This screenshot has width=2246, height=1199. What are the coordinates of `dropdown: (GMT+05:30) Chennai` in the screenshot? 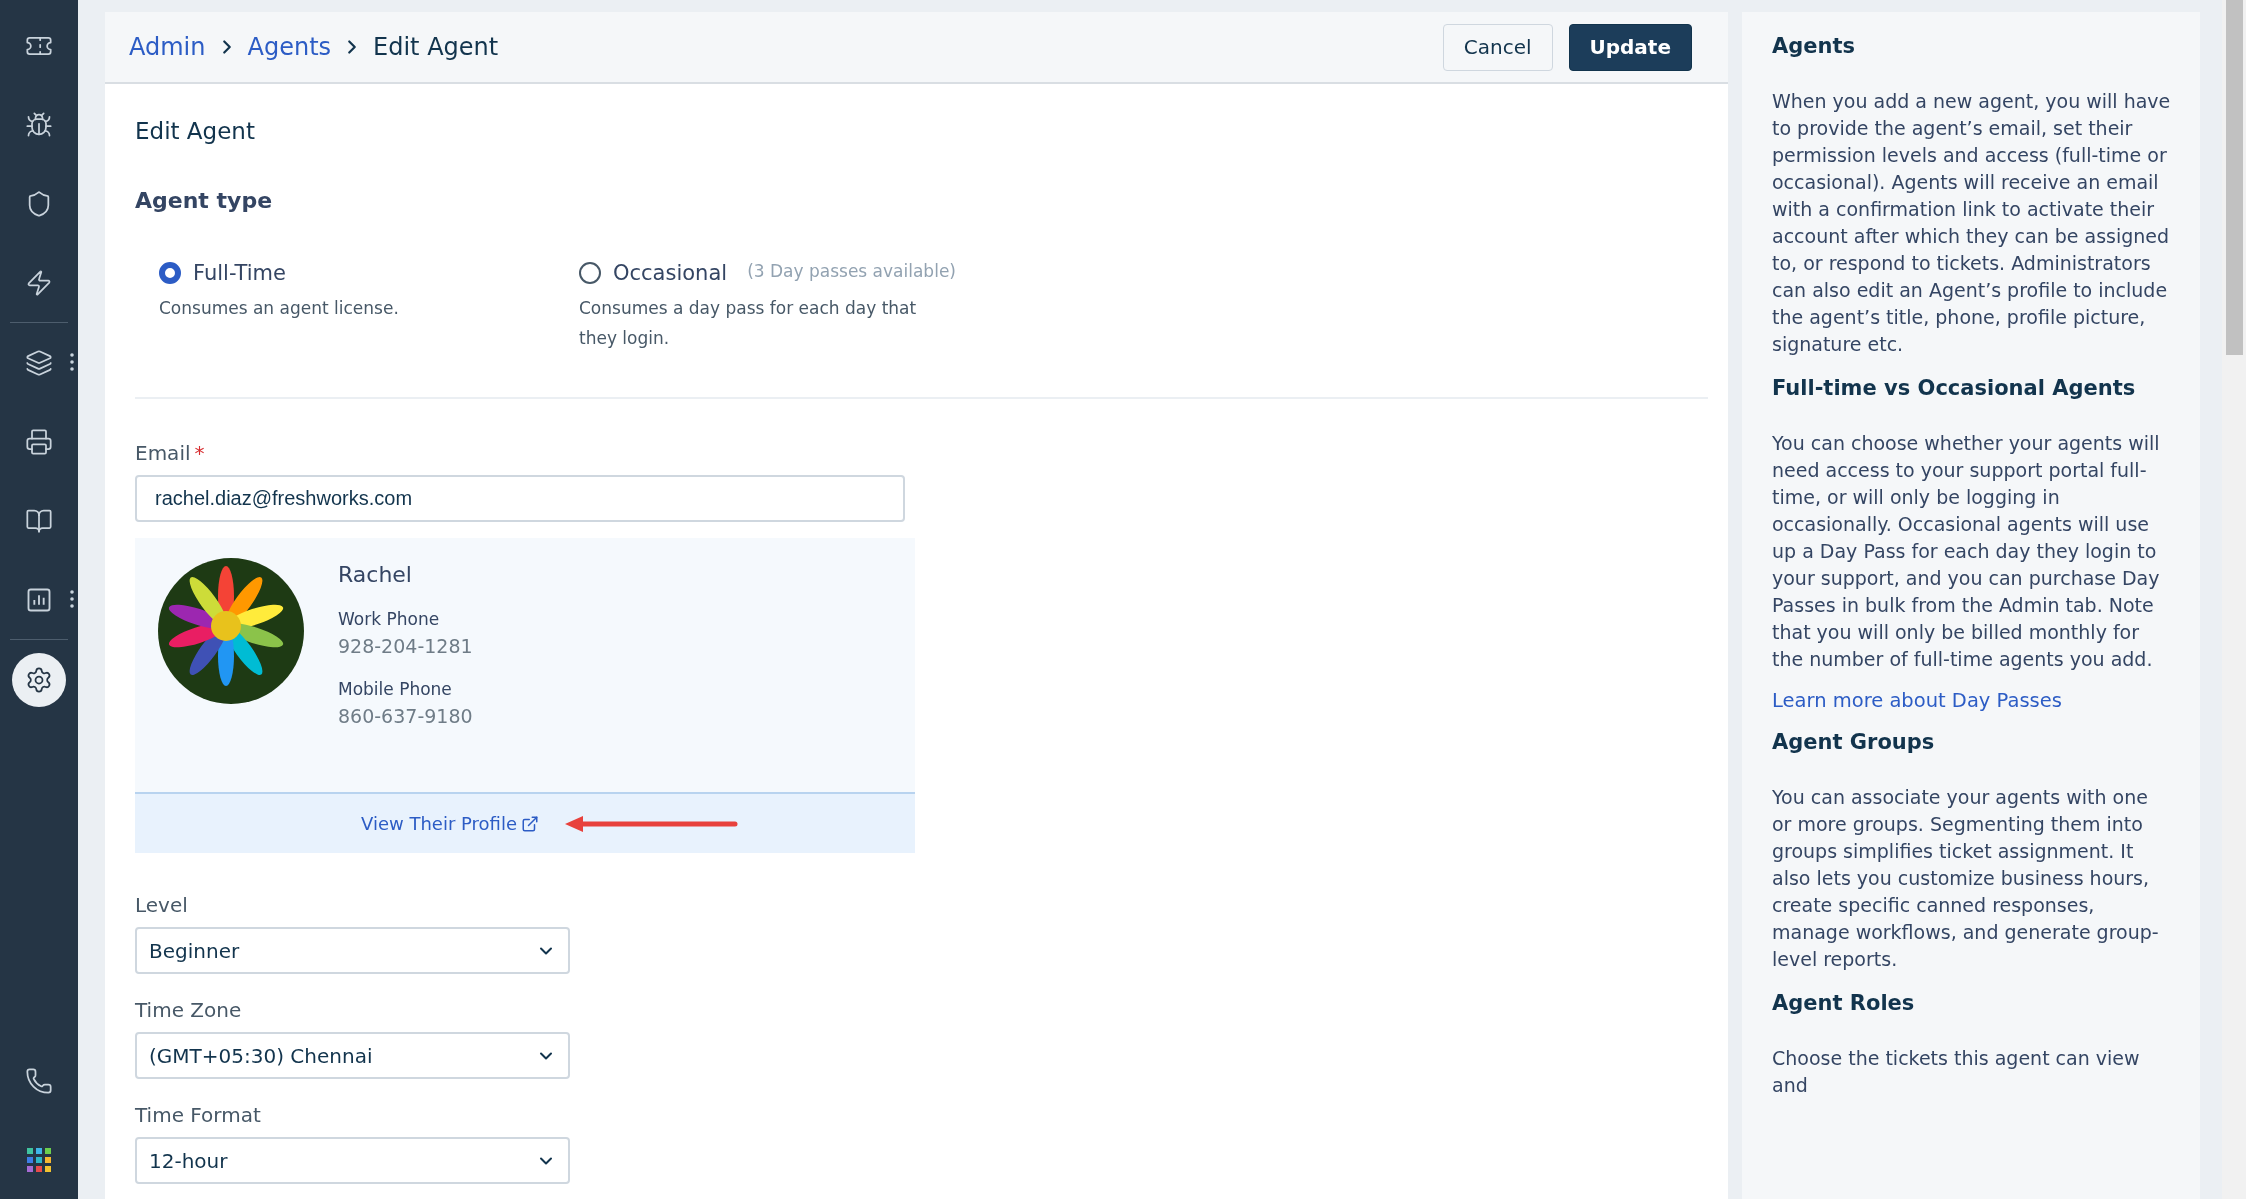 It's located at (352, 1055).